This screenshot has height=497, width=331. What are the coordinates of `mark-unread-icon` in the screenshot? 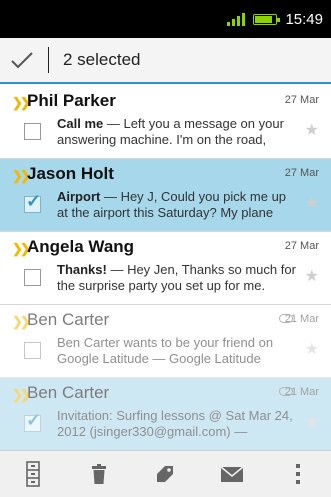 It's located at (232, 474).